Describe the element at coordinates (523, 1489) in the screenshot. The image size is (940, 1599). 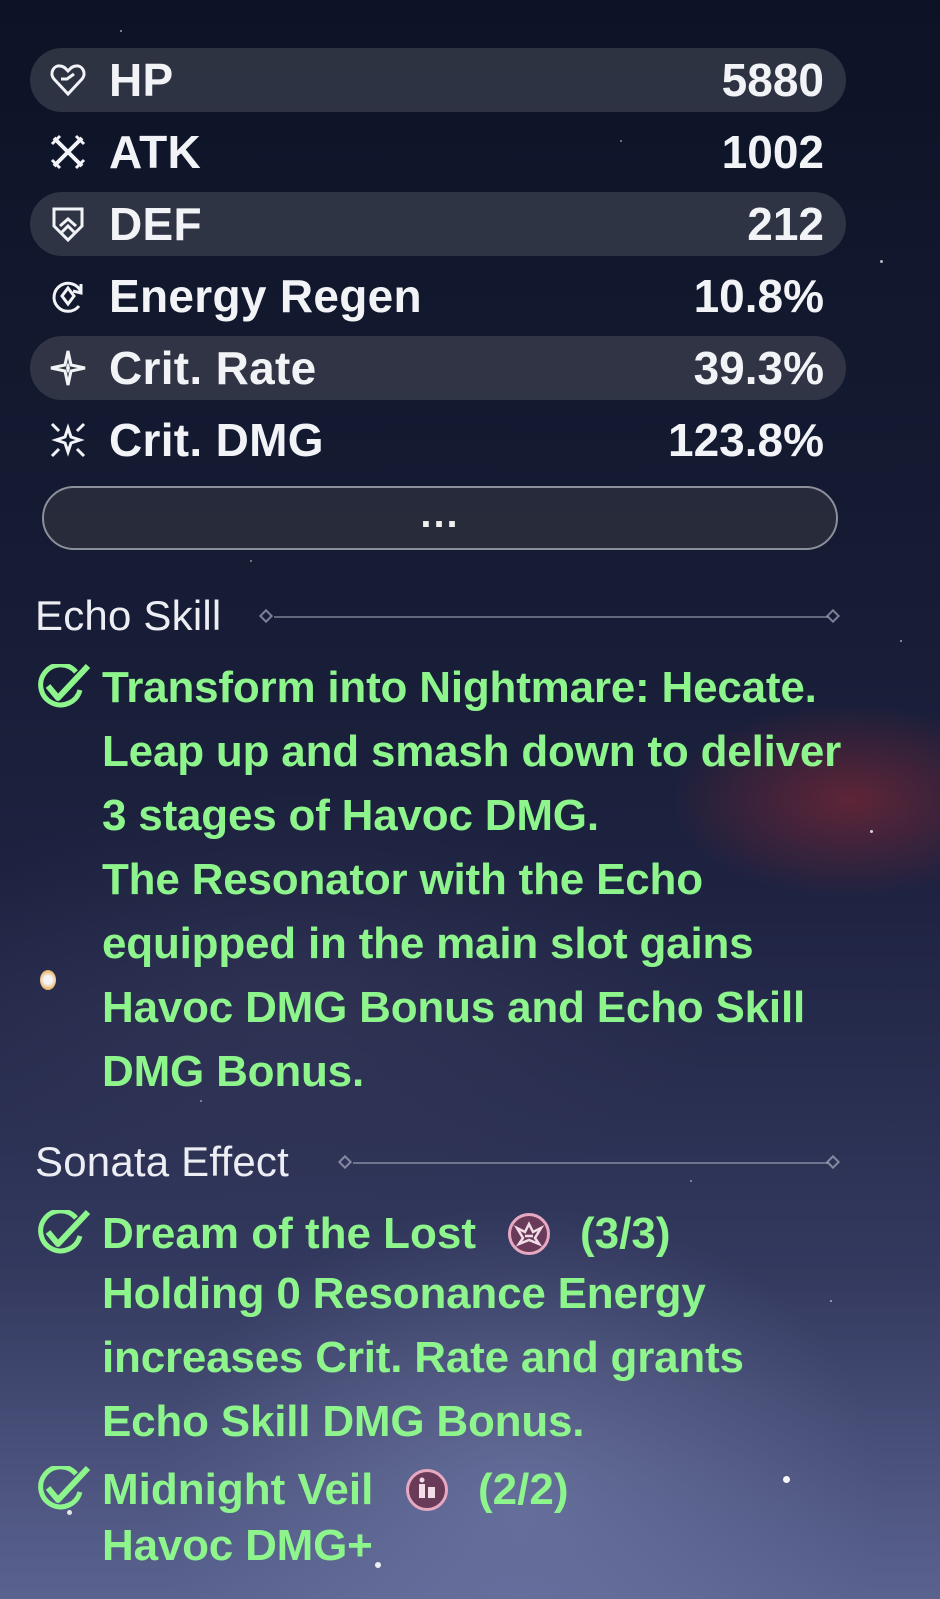
I see `sonata-set-count: (2/2)` at that location.